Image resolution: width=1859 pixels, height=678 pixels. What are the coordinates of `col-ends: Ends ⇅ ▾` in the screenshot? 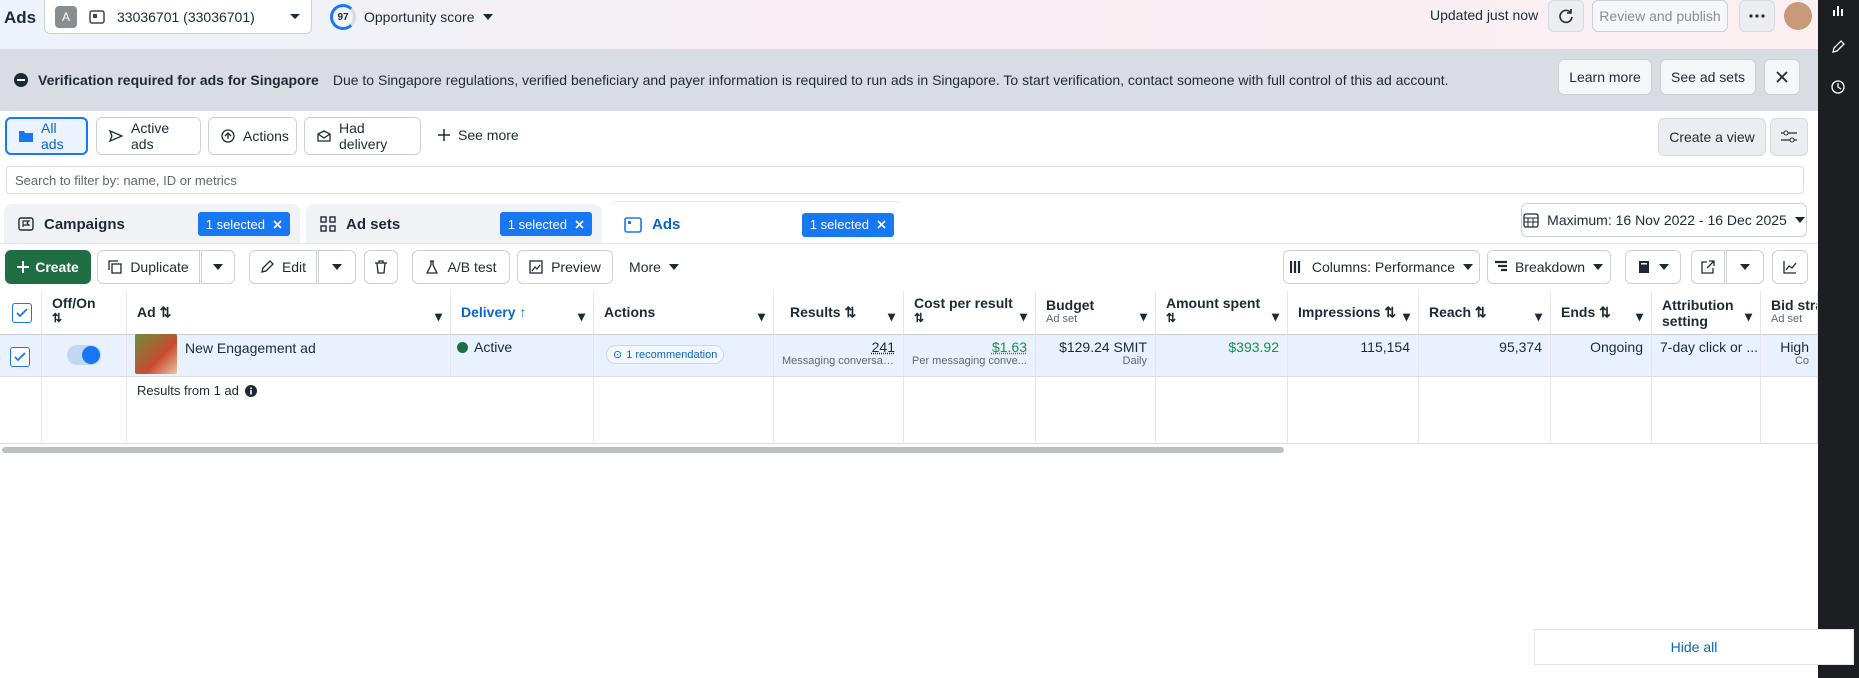 It's located at (1601, 313).